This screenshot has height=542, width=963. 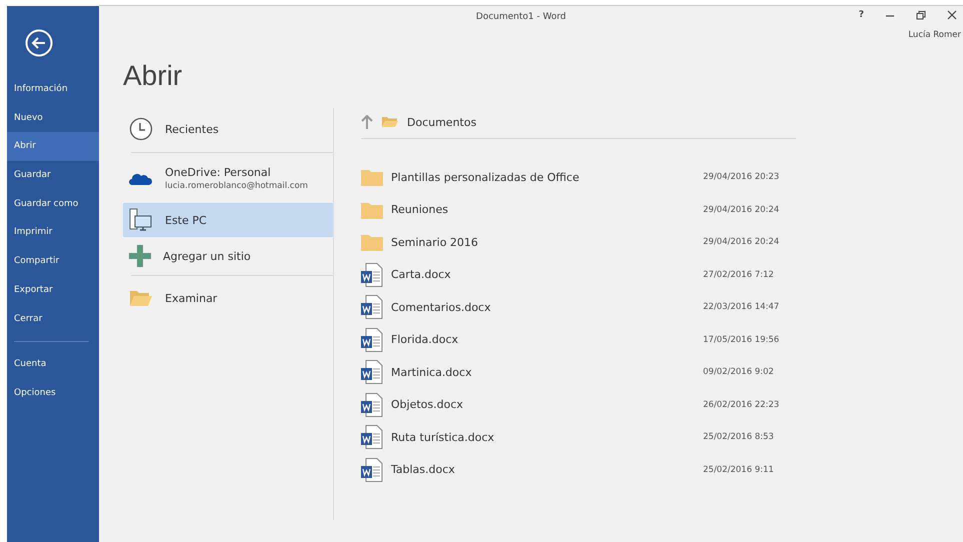 What do you see at coordinates (153, 76) in the screenshot?
I see `page-title: Abrir` at bounding box center [153, 76].